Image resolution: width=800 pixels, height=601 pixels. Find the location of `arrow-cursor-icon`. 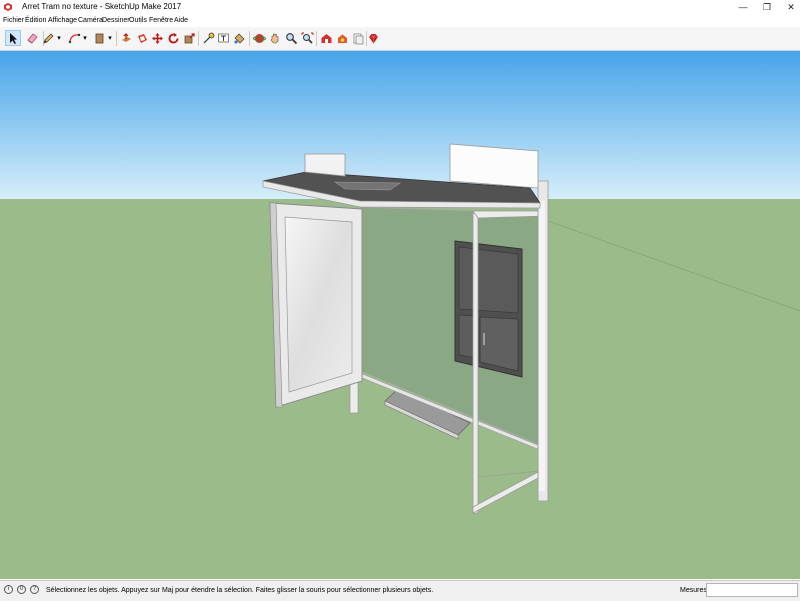

arrow-cursor-icon is located at coordinates (13, 38).